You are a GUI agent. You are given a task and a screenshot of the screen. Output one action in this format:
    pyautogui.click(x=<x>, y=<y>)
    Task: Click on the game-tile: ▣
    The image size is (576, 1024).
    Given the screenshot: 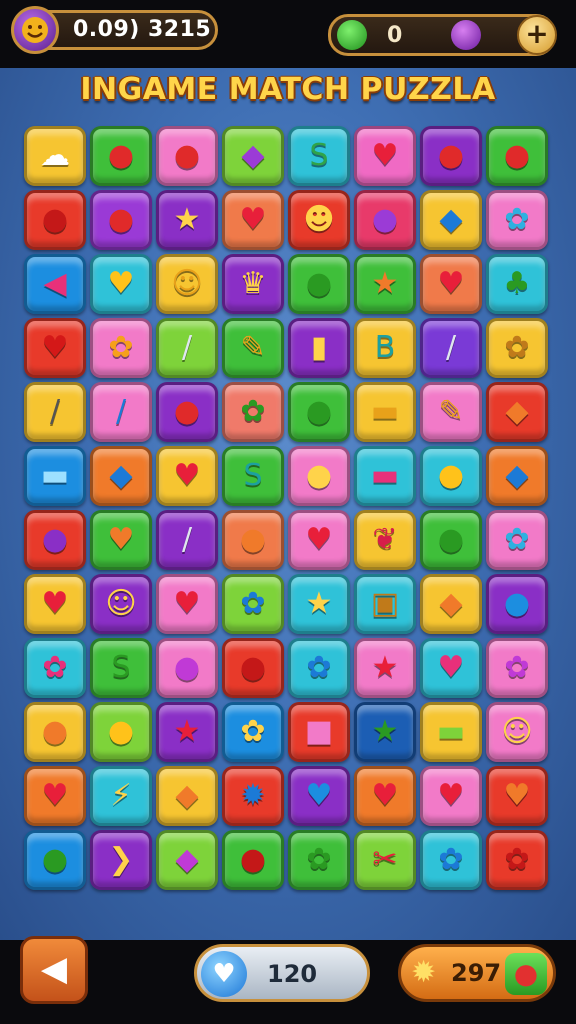 What is the action you would take?
    pyautogui.click(x=385, y=604)
    